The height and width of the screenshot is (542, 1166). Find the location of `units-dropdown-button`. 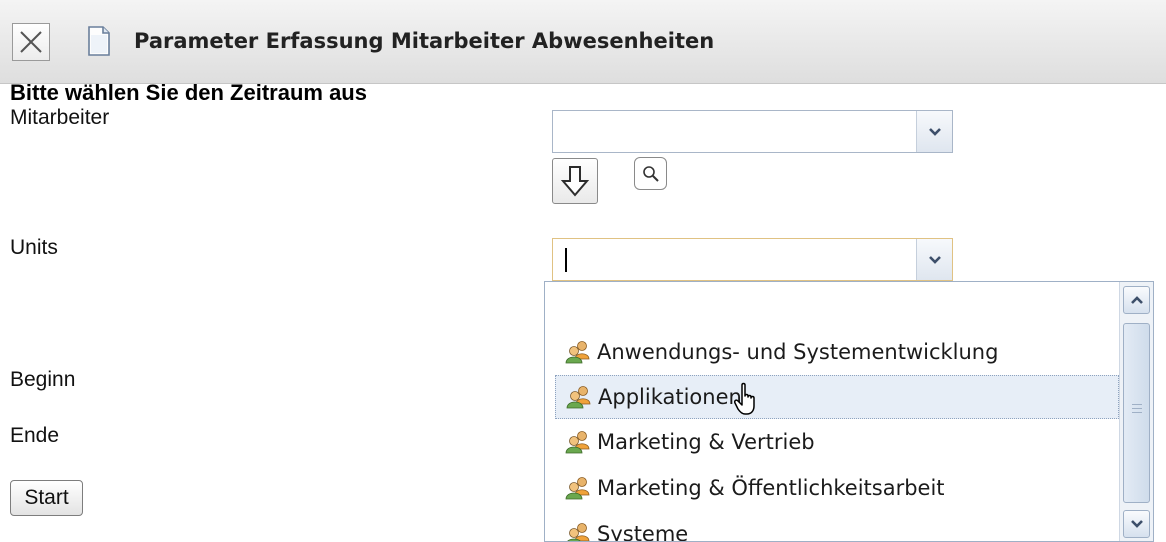

units-dropdown-button is located at coordinates (934, 259).